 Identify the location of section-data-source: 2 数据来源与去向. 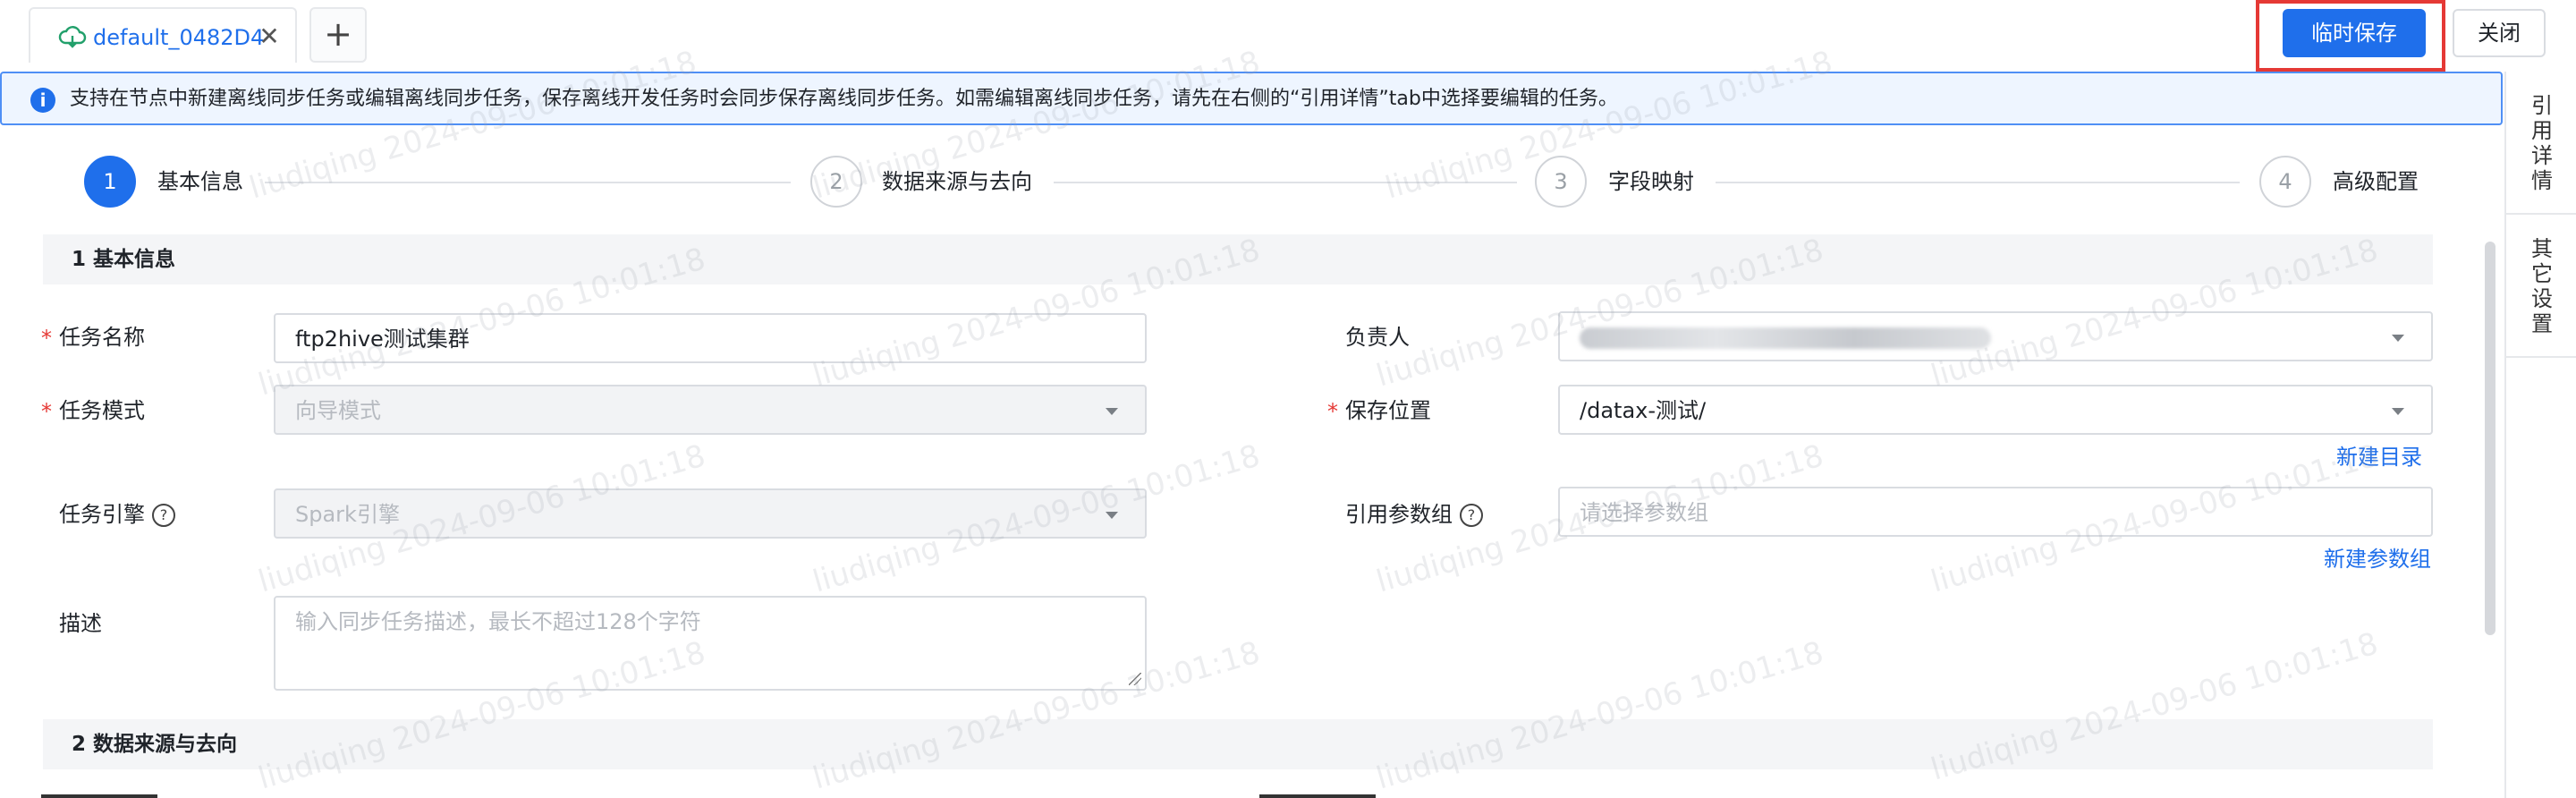
(1238, 744).